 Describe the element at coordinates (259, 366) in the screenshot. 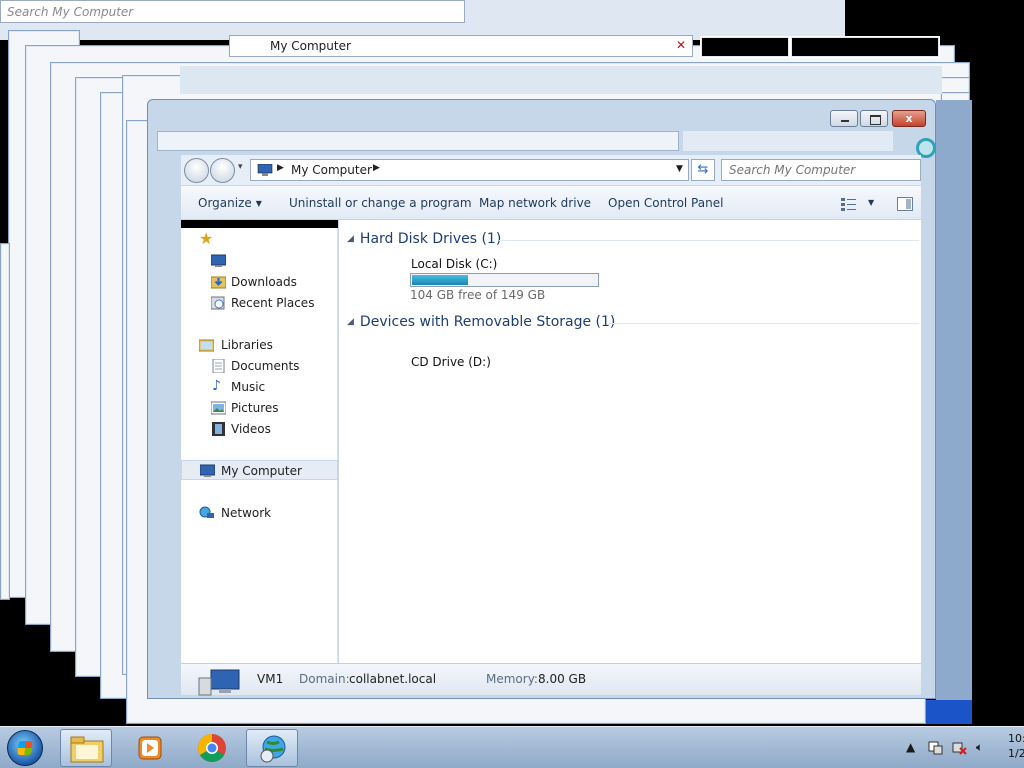

I see `sidebar-item-documents: Documents` at that location.